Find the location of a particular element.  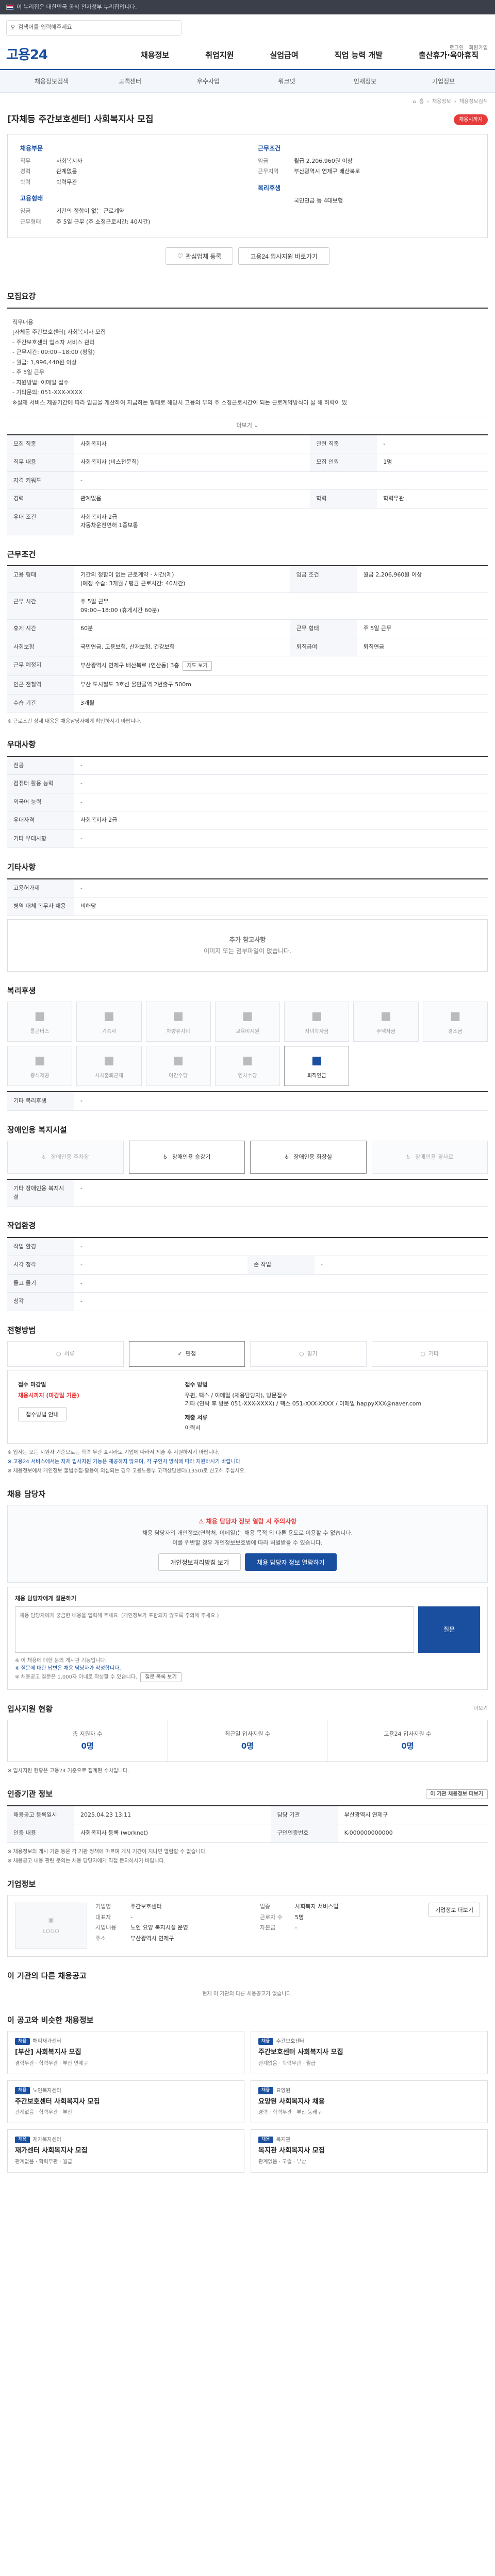

gnb-item: 채용정보 is located at coordinates (155, 55).